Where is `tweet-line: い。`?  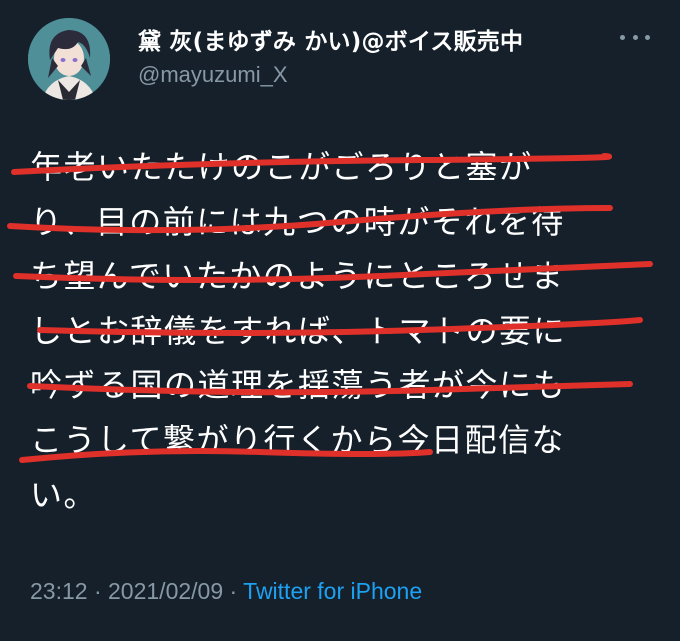
tweet-line: い。 is located at coordinates (64, 494).